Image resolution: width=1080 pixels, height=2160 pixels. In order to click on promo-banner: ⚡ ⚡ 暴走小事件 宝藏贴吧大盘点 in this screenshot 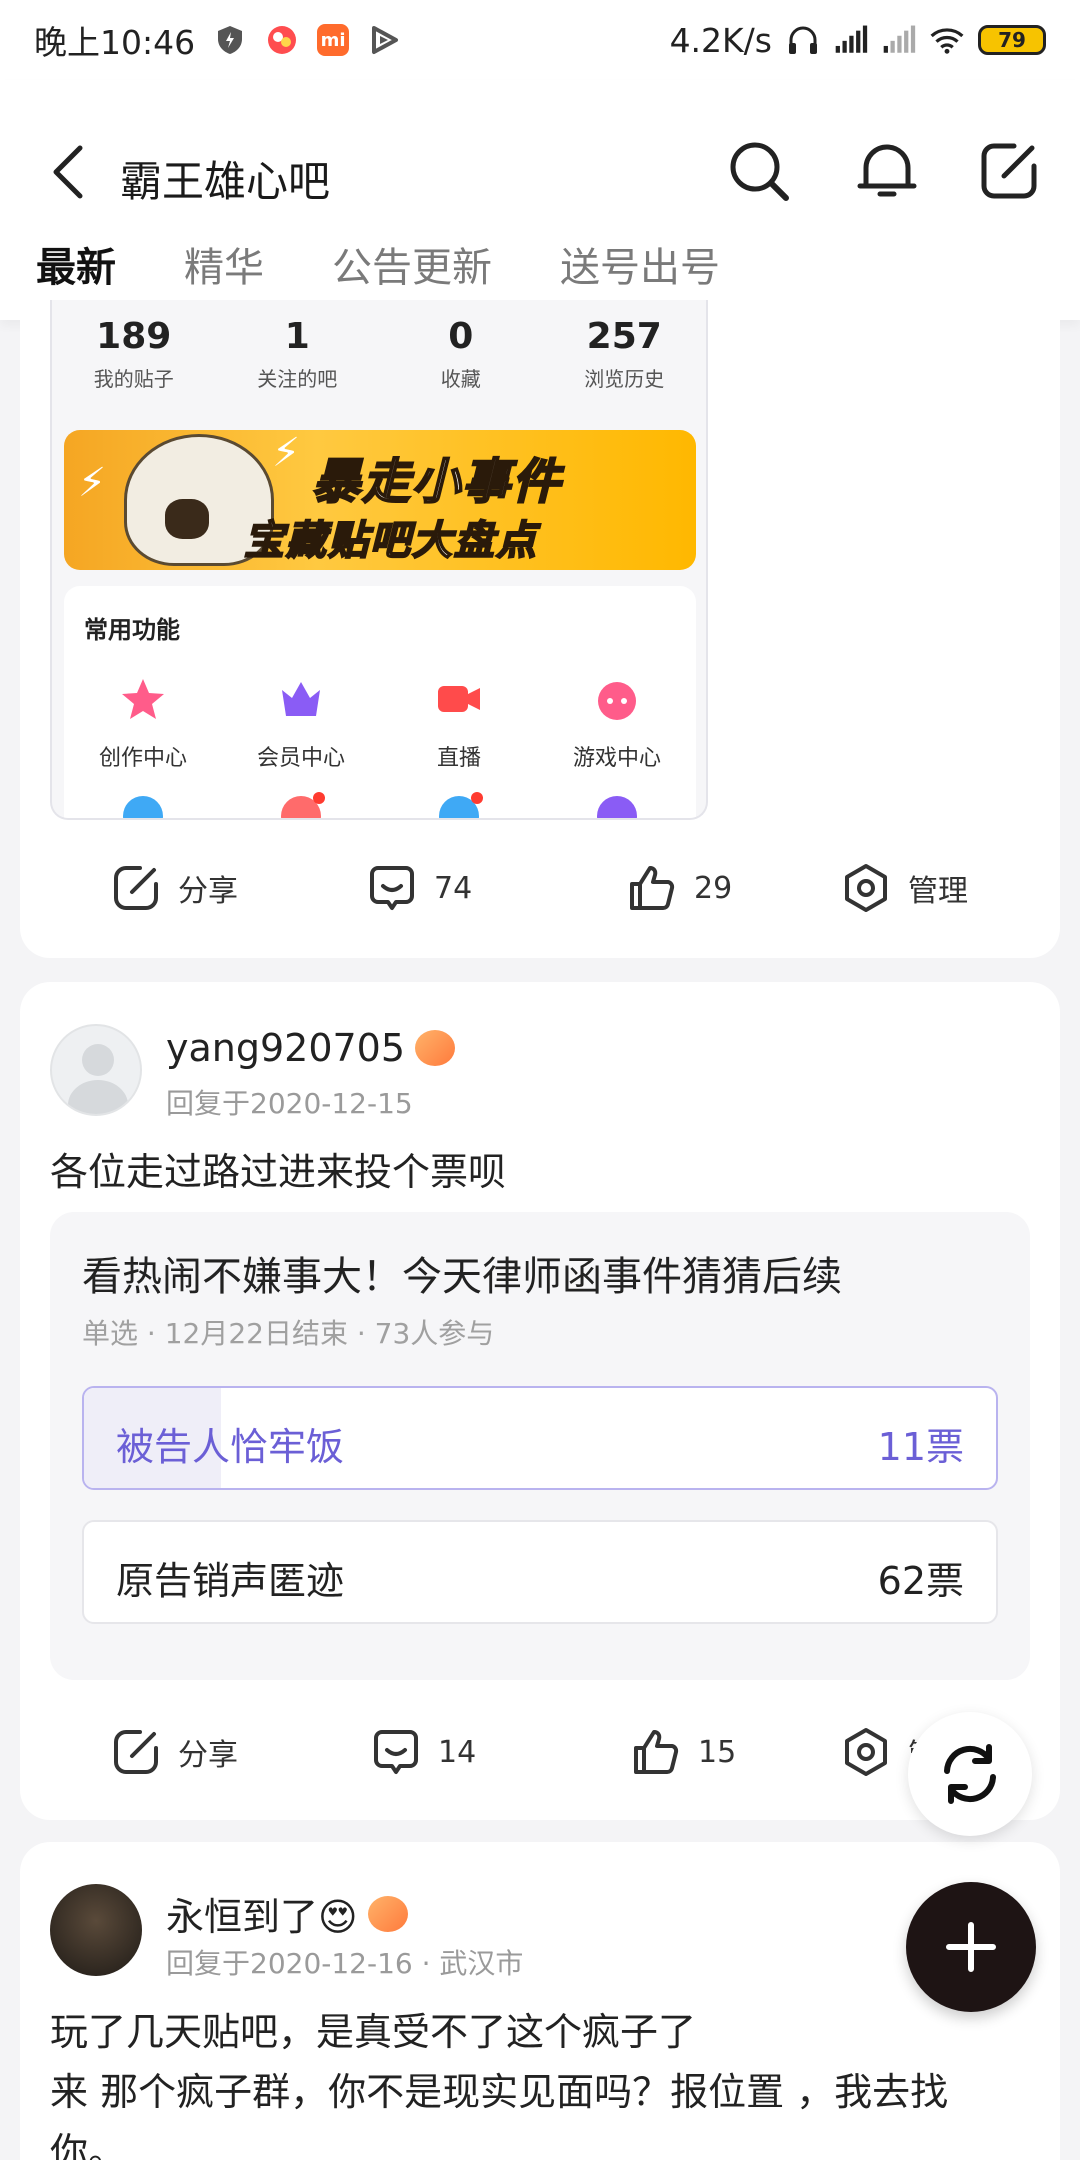, I will do `click(380, 500)`.